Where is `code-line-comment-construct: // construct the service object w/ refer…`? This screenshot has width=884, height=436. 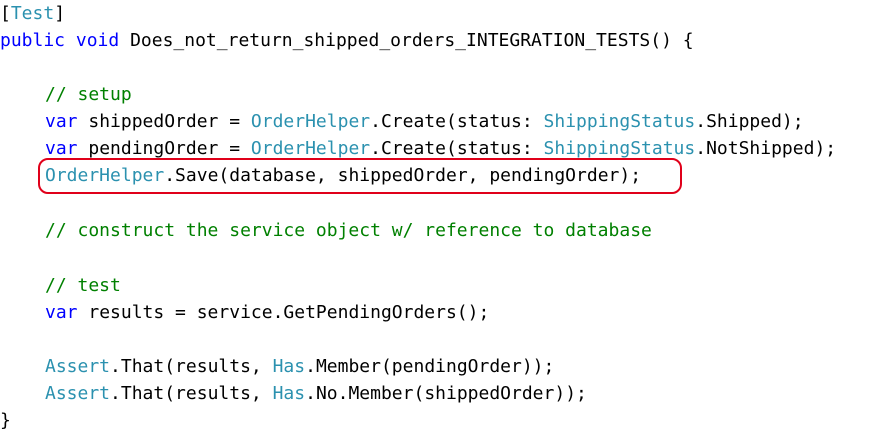 code-line-comment-construct: // construct the service object w/ refer… is located at coordinates (348, 230).